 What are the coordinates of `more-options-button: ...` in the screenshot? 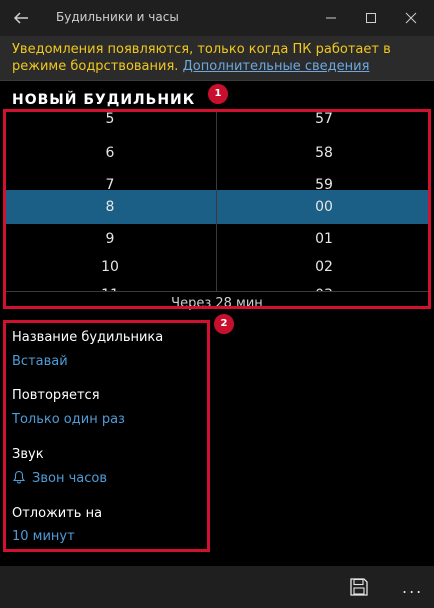 It's located at (412, 587).